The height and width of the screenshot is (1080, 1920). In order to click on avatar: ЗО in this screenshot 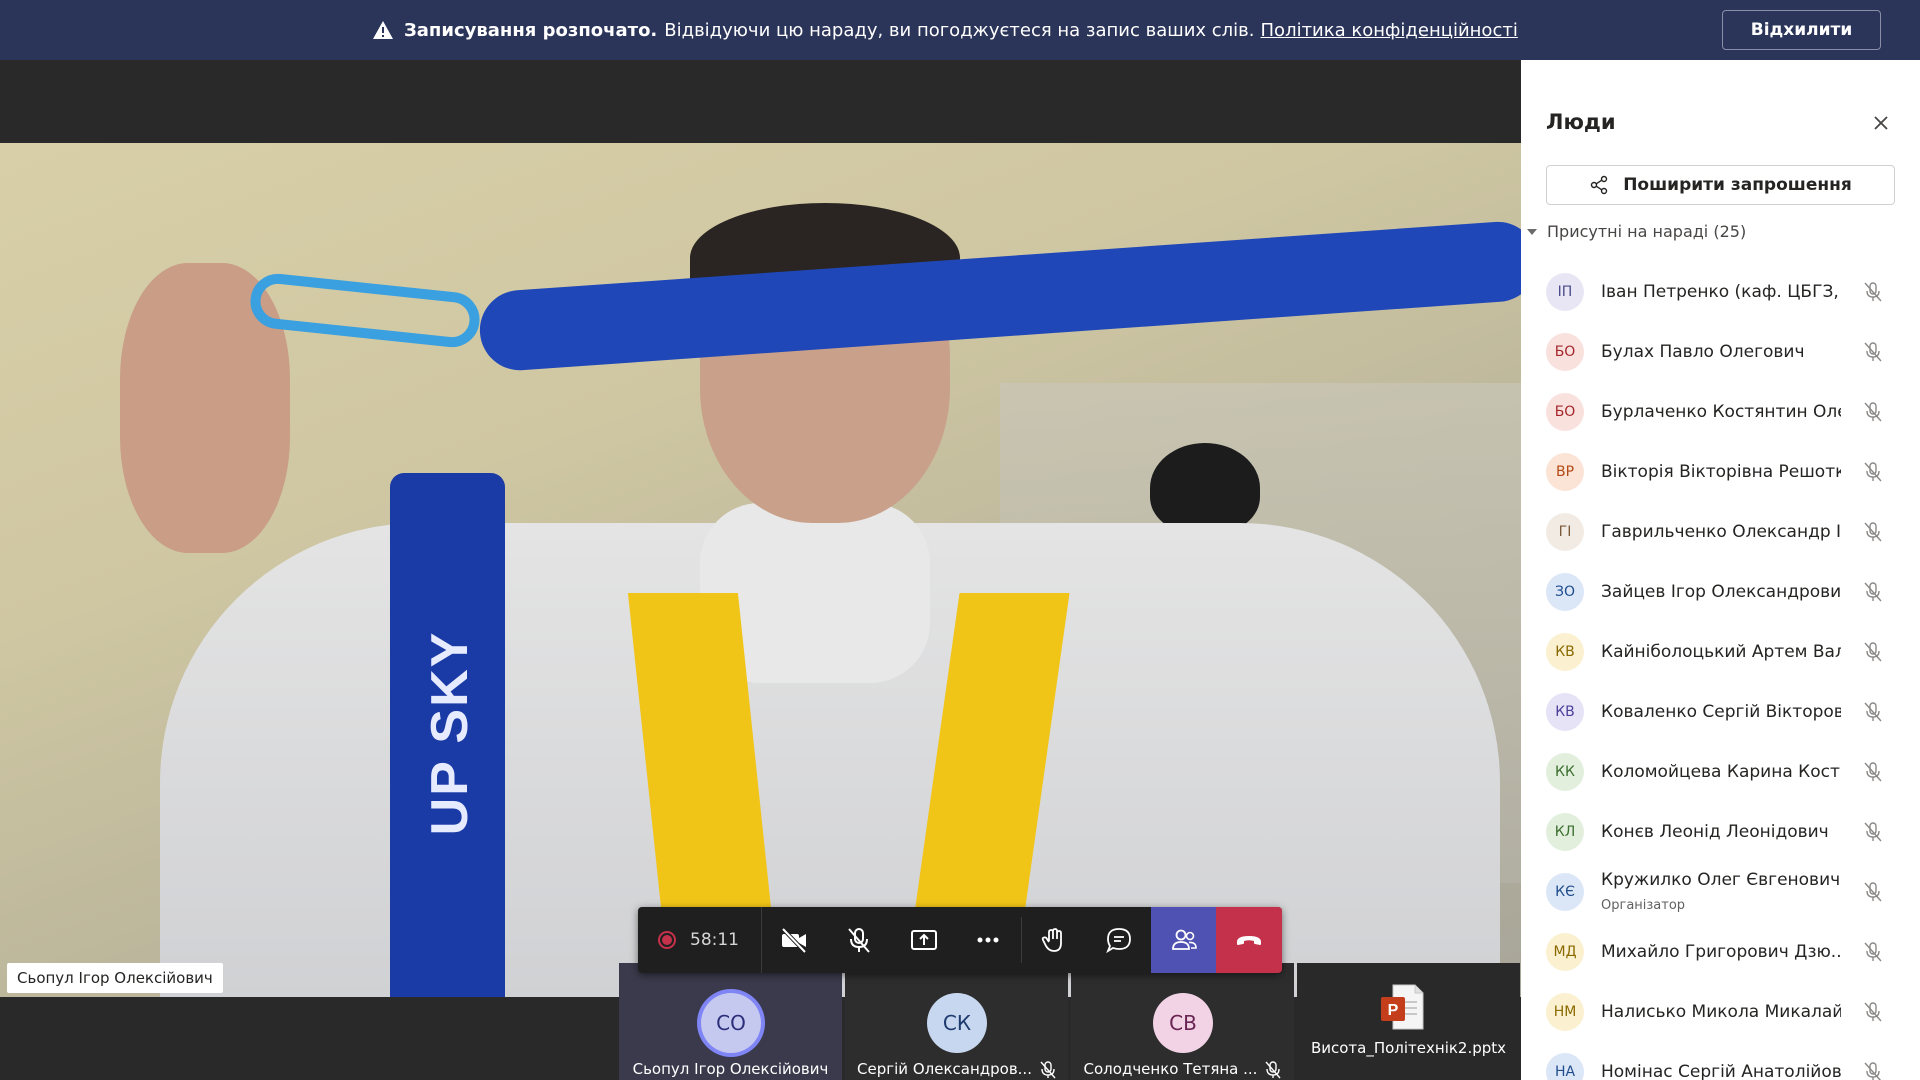, I will do `click(1565, 592)`.